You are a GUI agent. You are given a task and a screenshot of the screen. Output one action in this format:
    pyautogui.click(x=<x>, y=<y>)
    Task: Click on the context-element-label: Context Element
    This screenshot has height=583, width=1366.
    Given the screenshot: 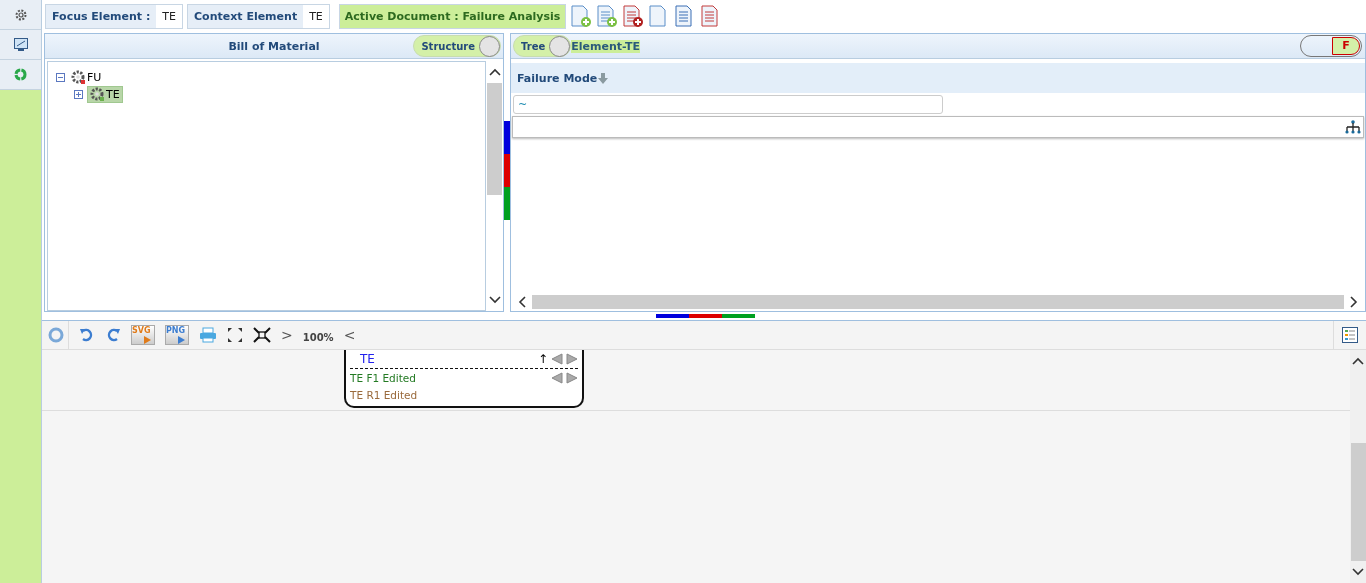 What is the action you would take?
    pyautogui.click(x=246, y=16)
    